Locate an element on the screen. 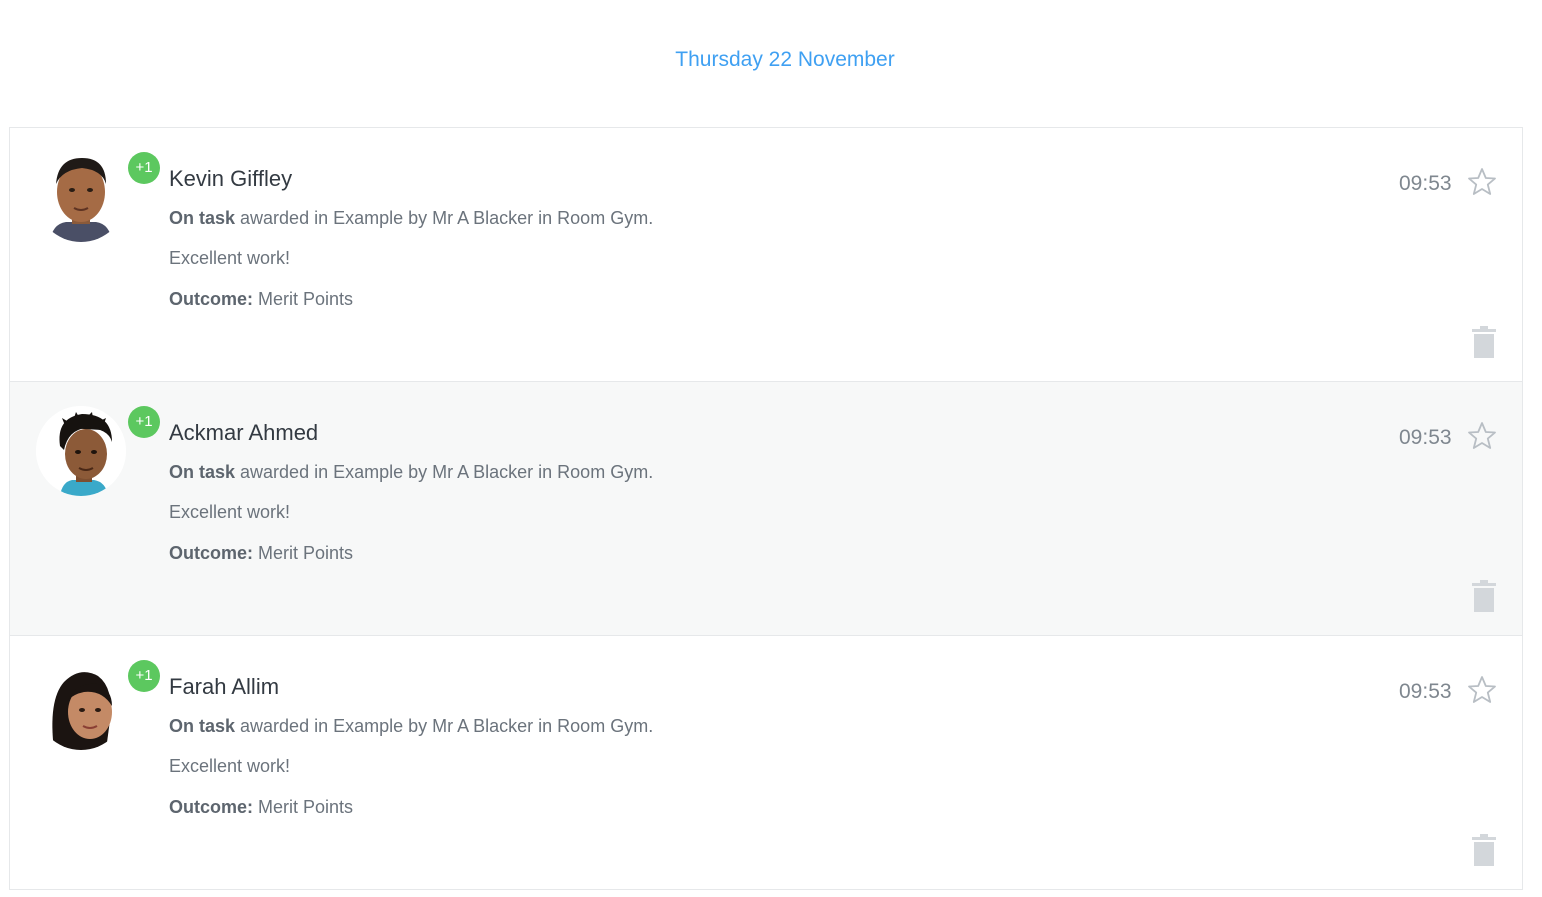 The height and width of the screenshot is (897, 1542). student-name: Ackmar Ahmed is located at coordinates (243, 433).